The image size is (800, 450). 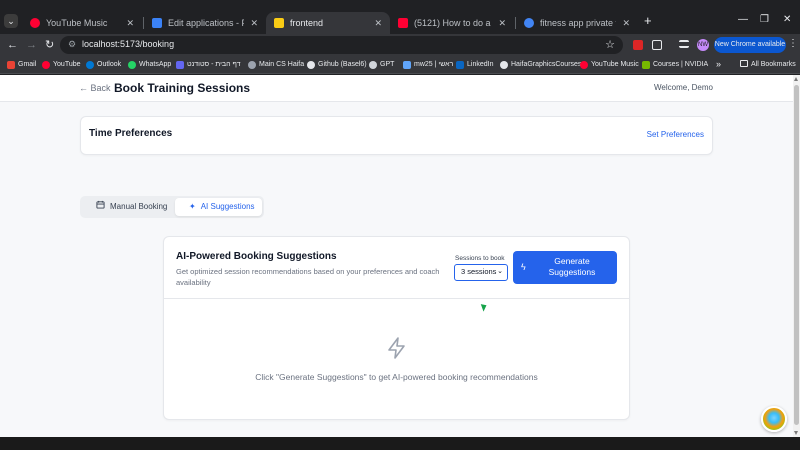 I want to click on page-title: Book Training Sessions, so click(x=182, y=88).